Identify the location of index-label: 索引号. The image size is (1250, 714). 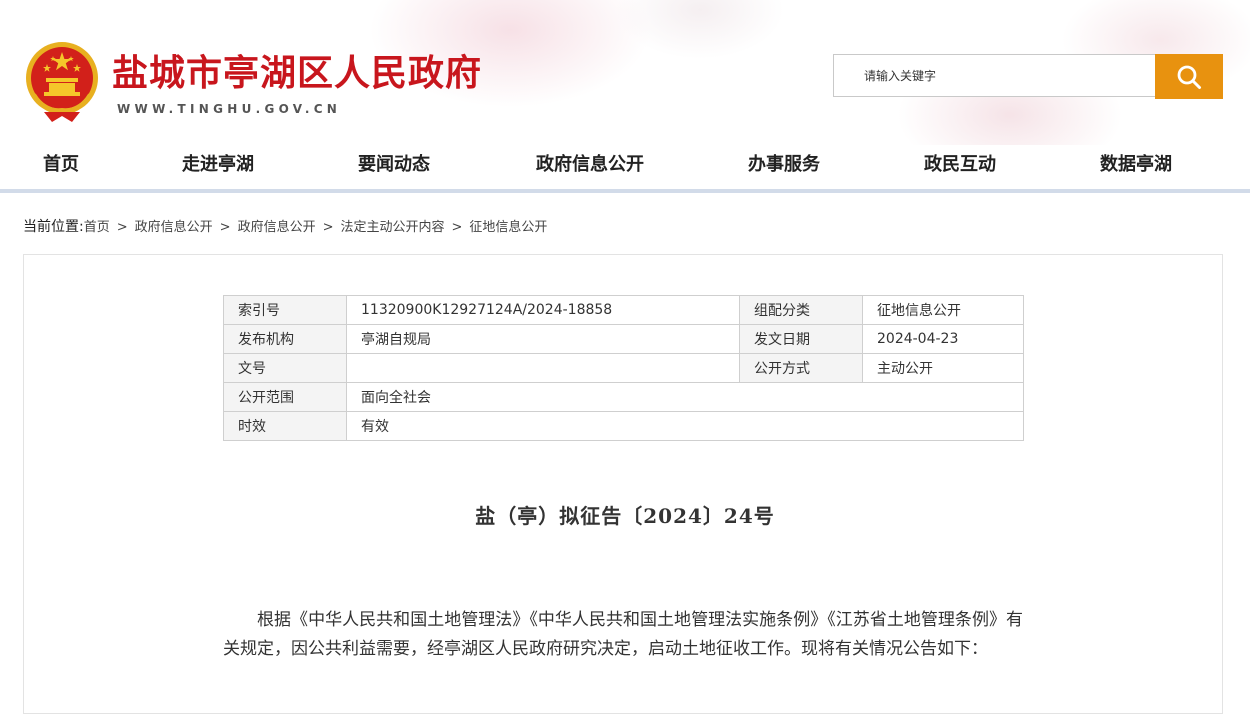
(285, 310).